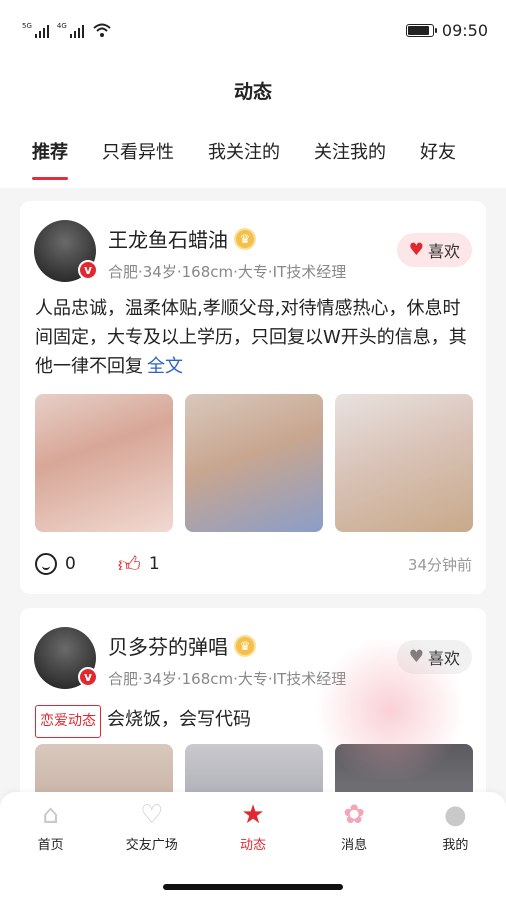 This screenshot has width=506, height=900. I want to click on signal-4g-icon: 4G, so click(70, 30).